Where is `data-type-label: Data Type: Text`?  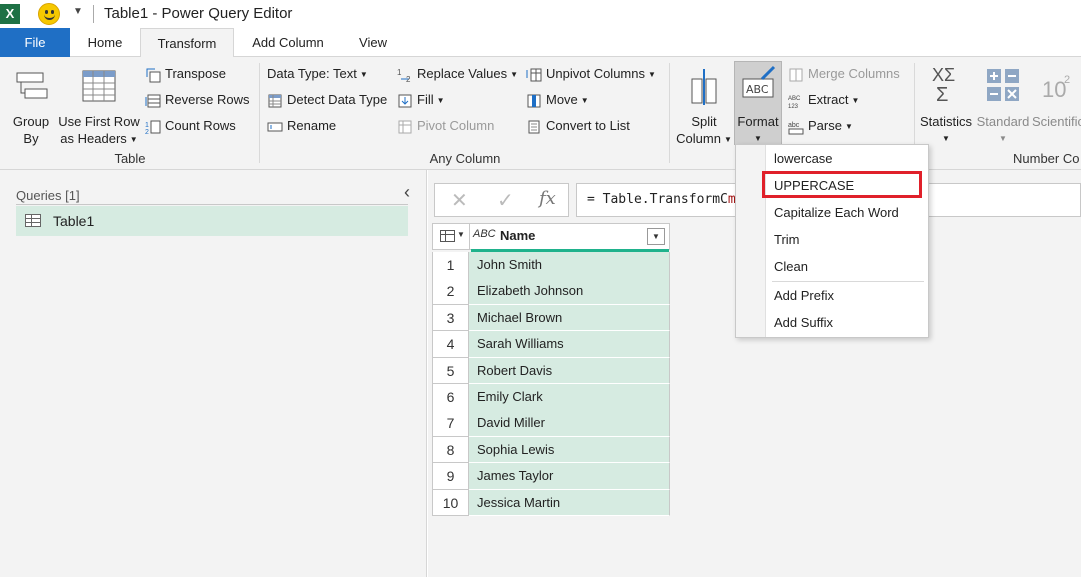 data-type-label: Data Type: Text is located at coordinates (312, 73).